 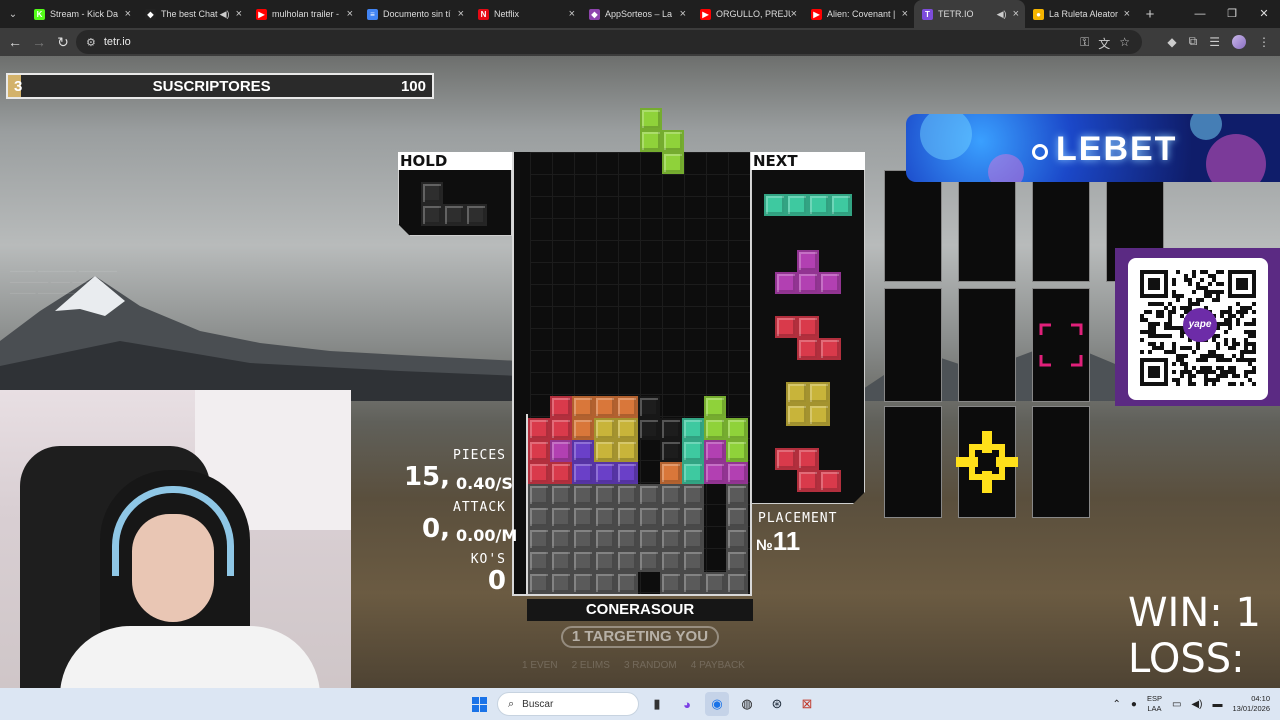 What do you see at coordinates (1171, 42) in the screenshot?
I see `extension-diamond-icon: ◆` at bounding box center [1171, 42].